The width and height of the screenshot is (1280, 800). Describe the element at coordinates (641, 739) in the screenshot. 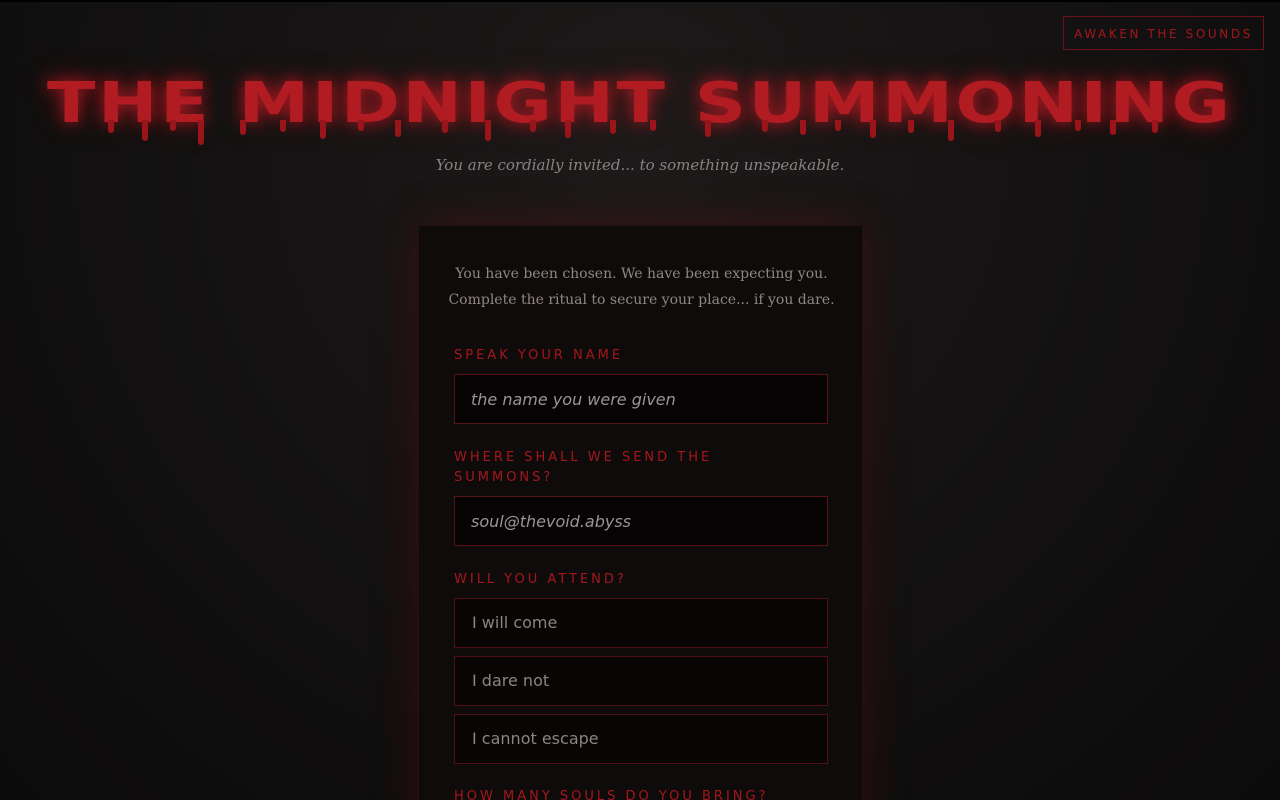

I see `attend-option-cannot-escape: I cannot escape` at that location.